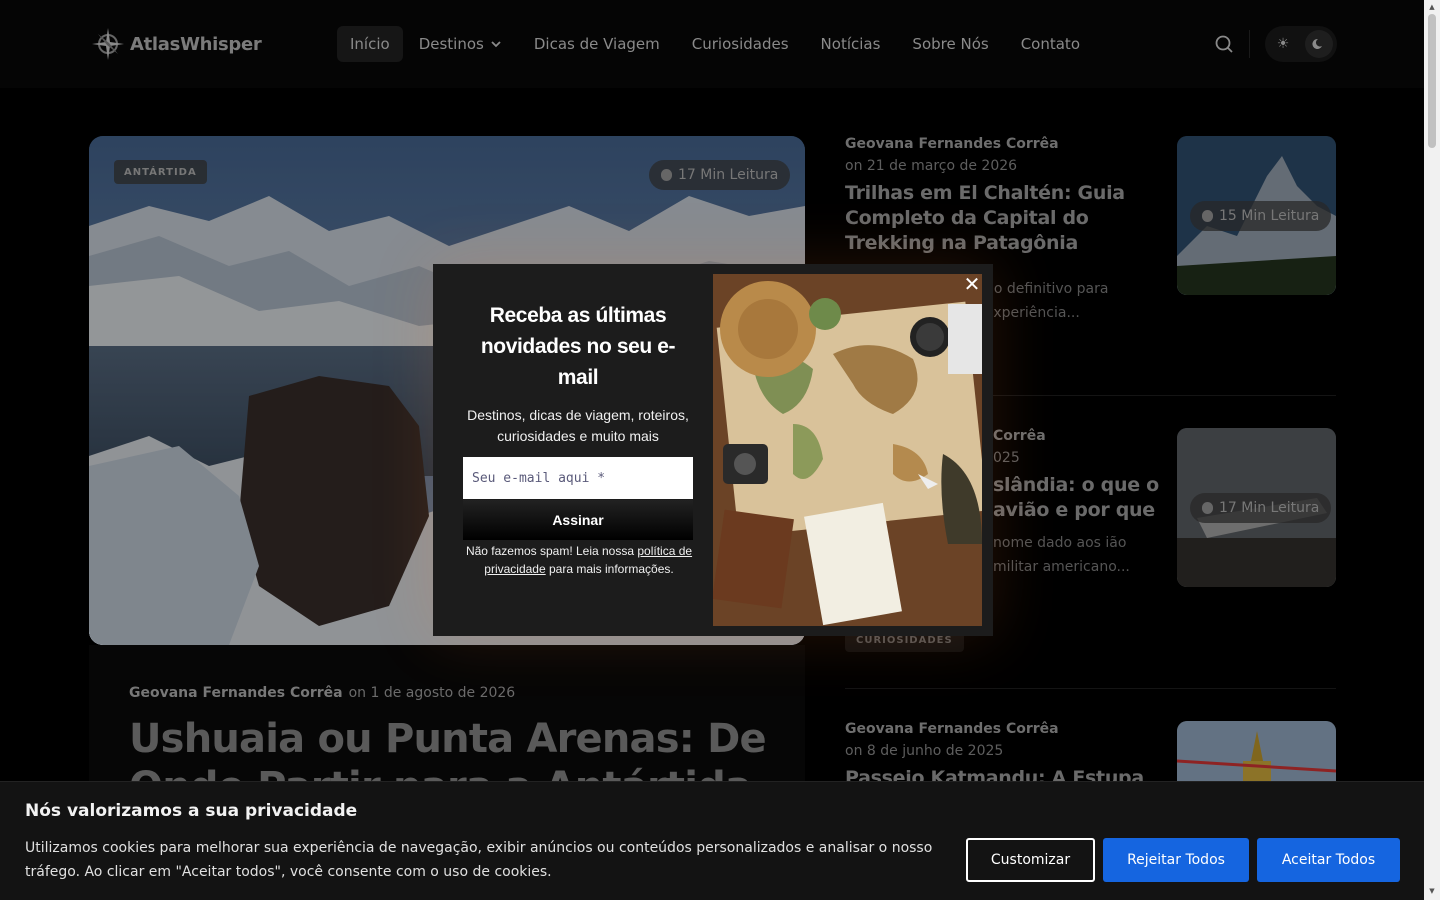 The image size is (1440, 900). I want to click on article-title: slândia: o que o avião e por que, so click(1078, 498).